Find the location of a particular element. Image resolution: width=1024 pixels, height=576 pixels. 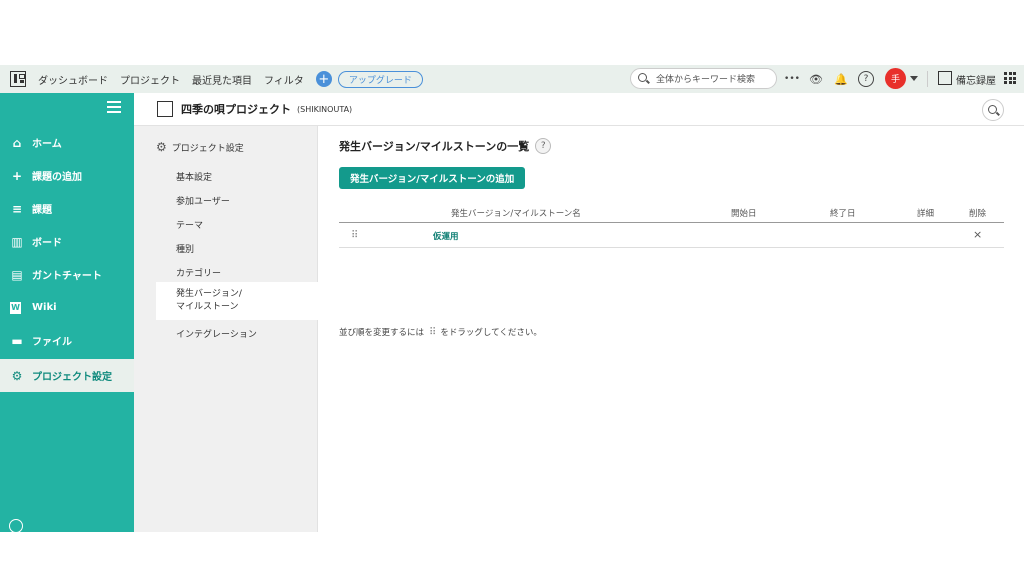

search-placeholder: 全体からキーワード検索 is located at coordinates (706, 80).